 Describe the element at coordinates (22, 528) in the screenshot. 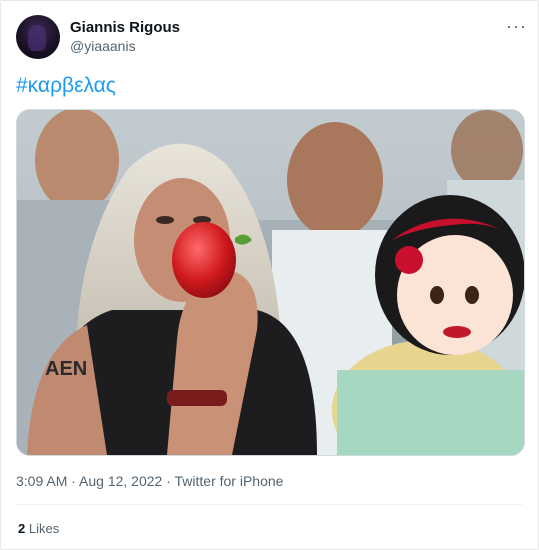

I see `likes-count: 2` at that location.